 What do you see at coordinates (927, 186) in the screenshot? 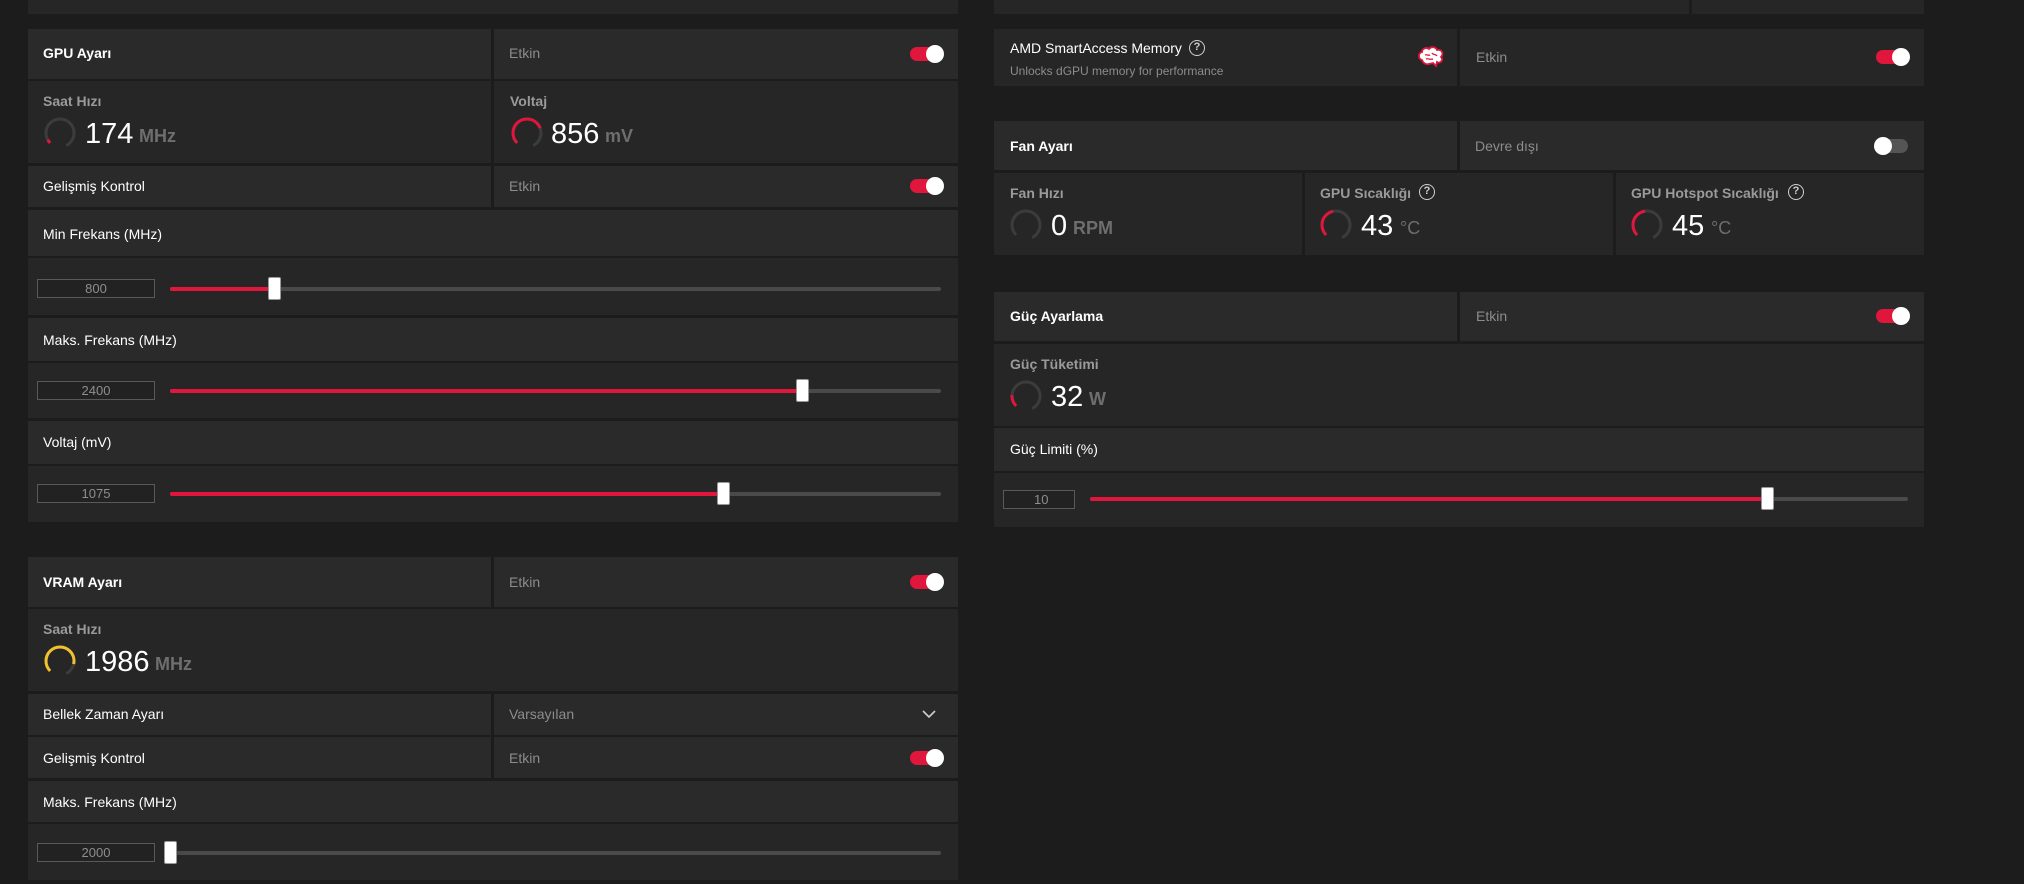
I see `gpu-advanced-toggle` at bounding box center [927, 186].